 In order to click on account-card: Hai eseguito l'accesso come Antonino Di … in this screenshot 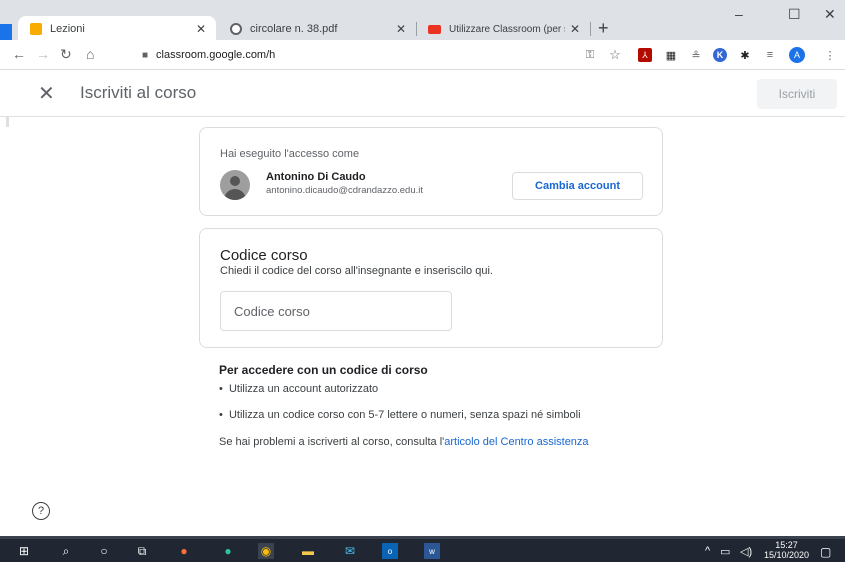, I will do `click(431, 171)`.